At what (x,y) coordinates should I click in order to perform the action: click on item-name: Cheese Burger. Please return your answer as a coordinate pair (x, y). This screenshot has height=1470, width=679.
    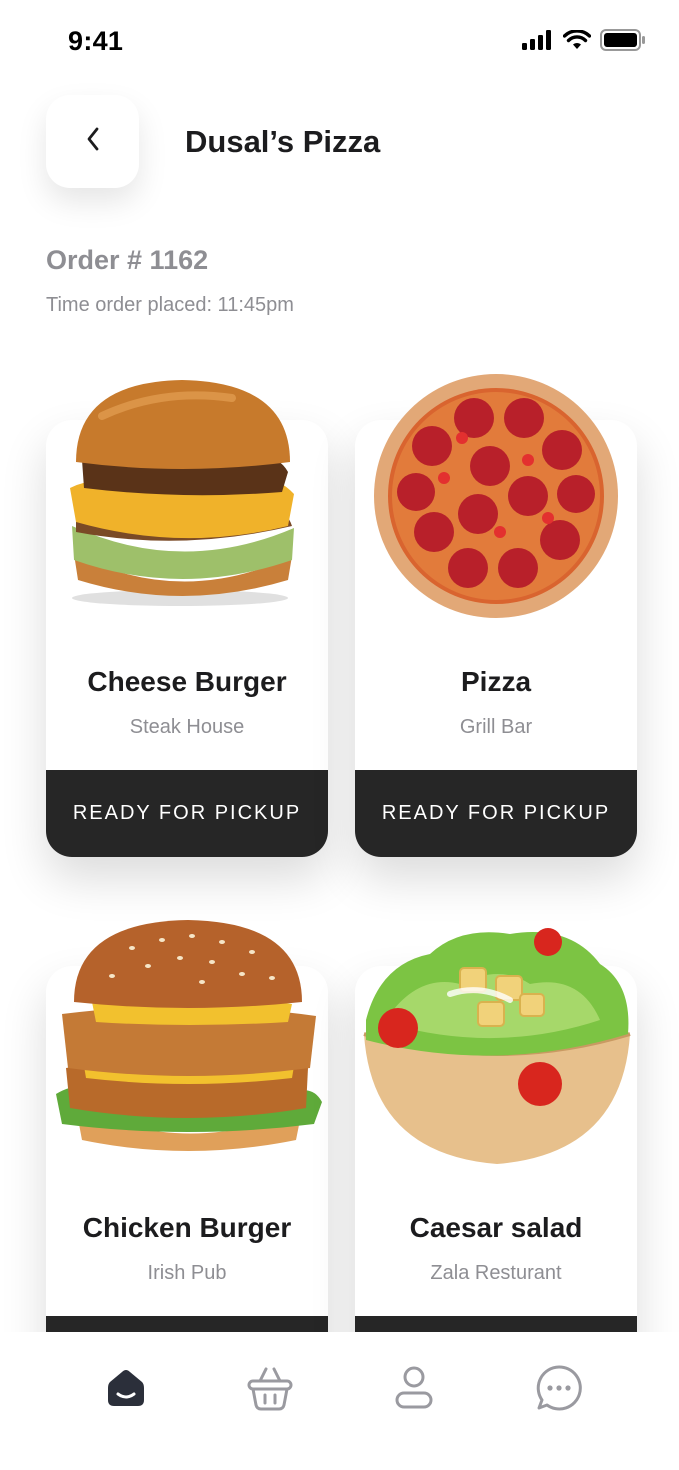
    Looking at the image, I should click on (187, 681).